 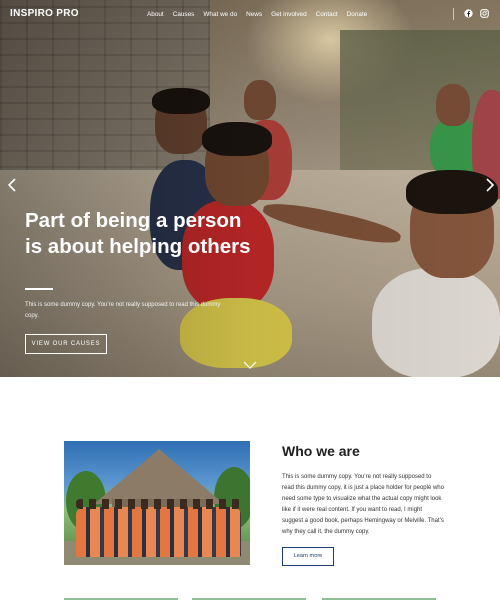 I want to click on team-photo-roof, so click(x=159, y=476).